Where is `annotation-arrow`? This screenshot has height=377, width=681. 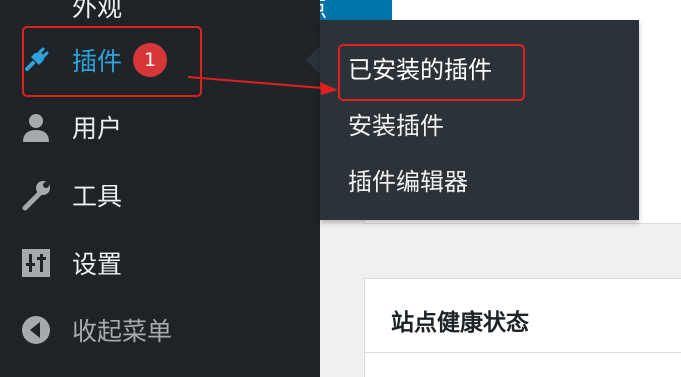 annotation-arrow is located at coordinates (262, 85).